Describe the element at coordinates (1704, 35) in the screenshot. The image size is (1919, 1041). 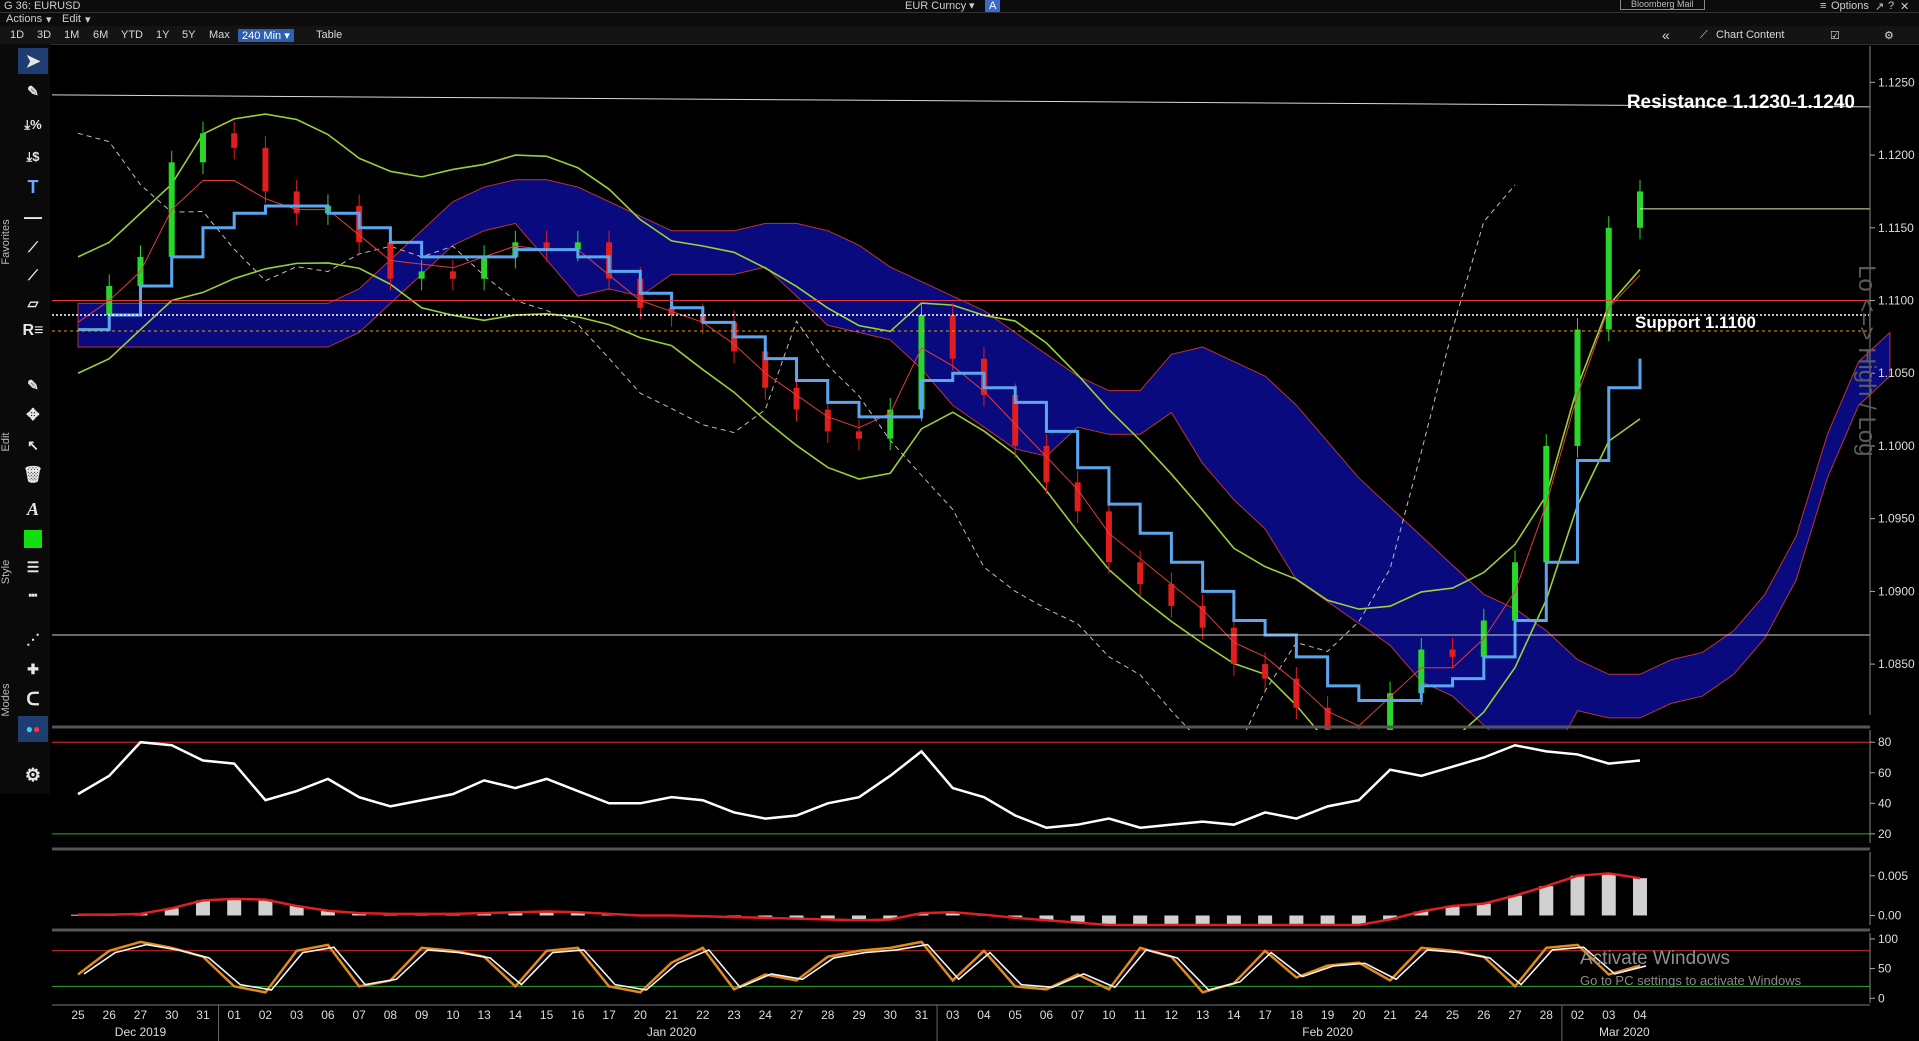
I see `chart-content-icon: ⟋` at that location.